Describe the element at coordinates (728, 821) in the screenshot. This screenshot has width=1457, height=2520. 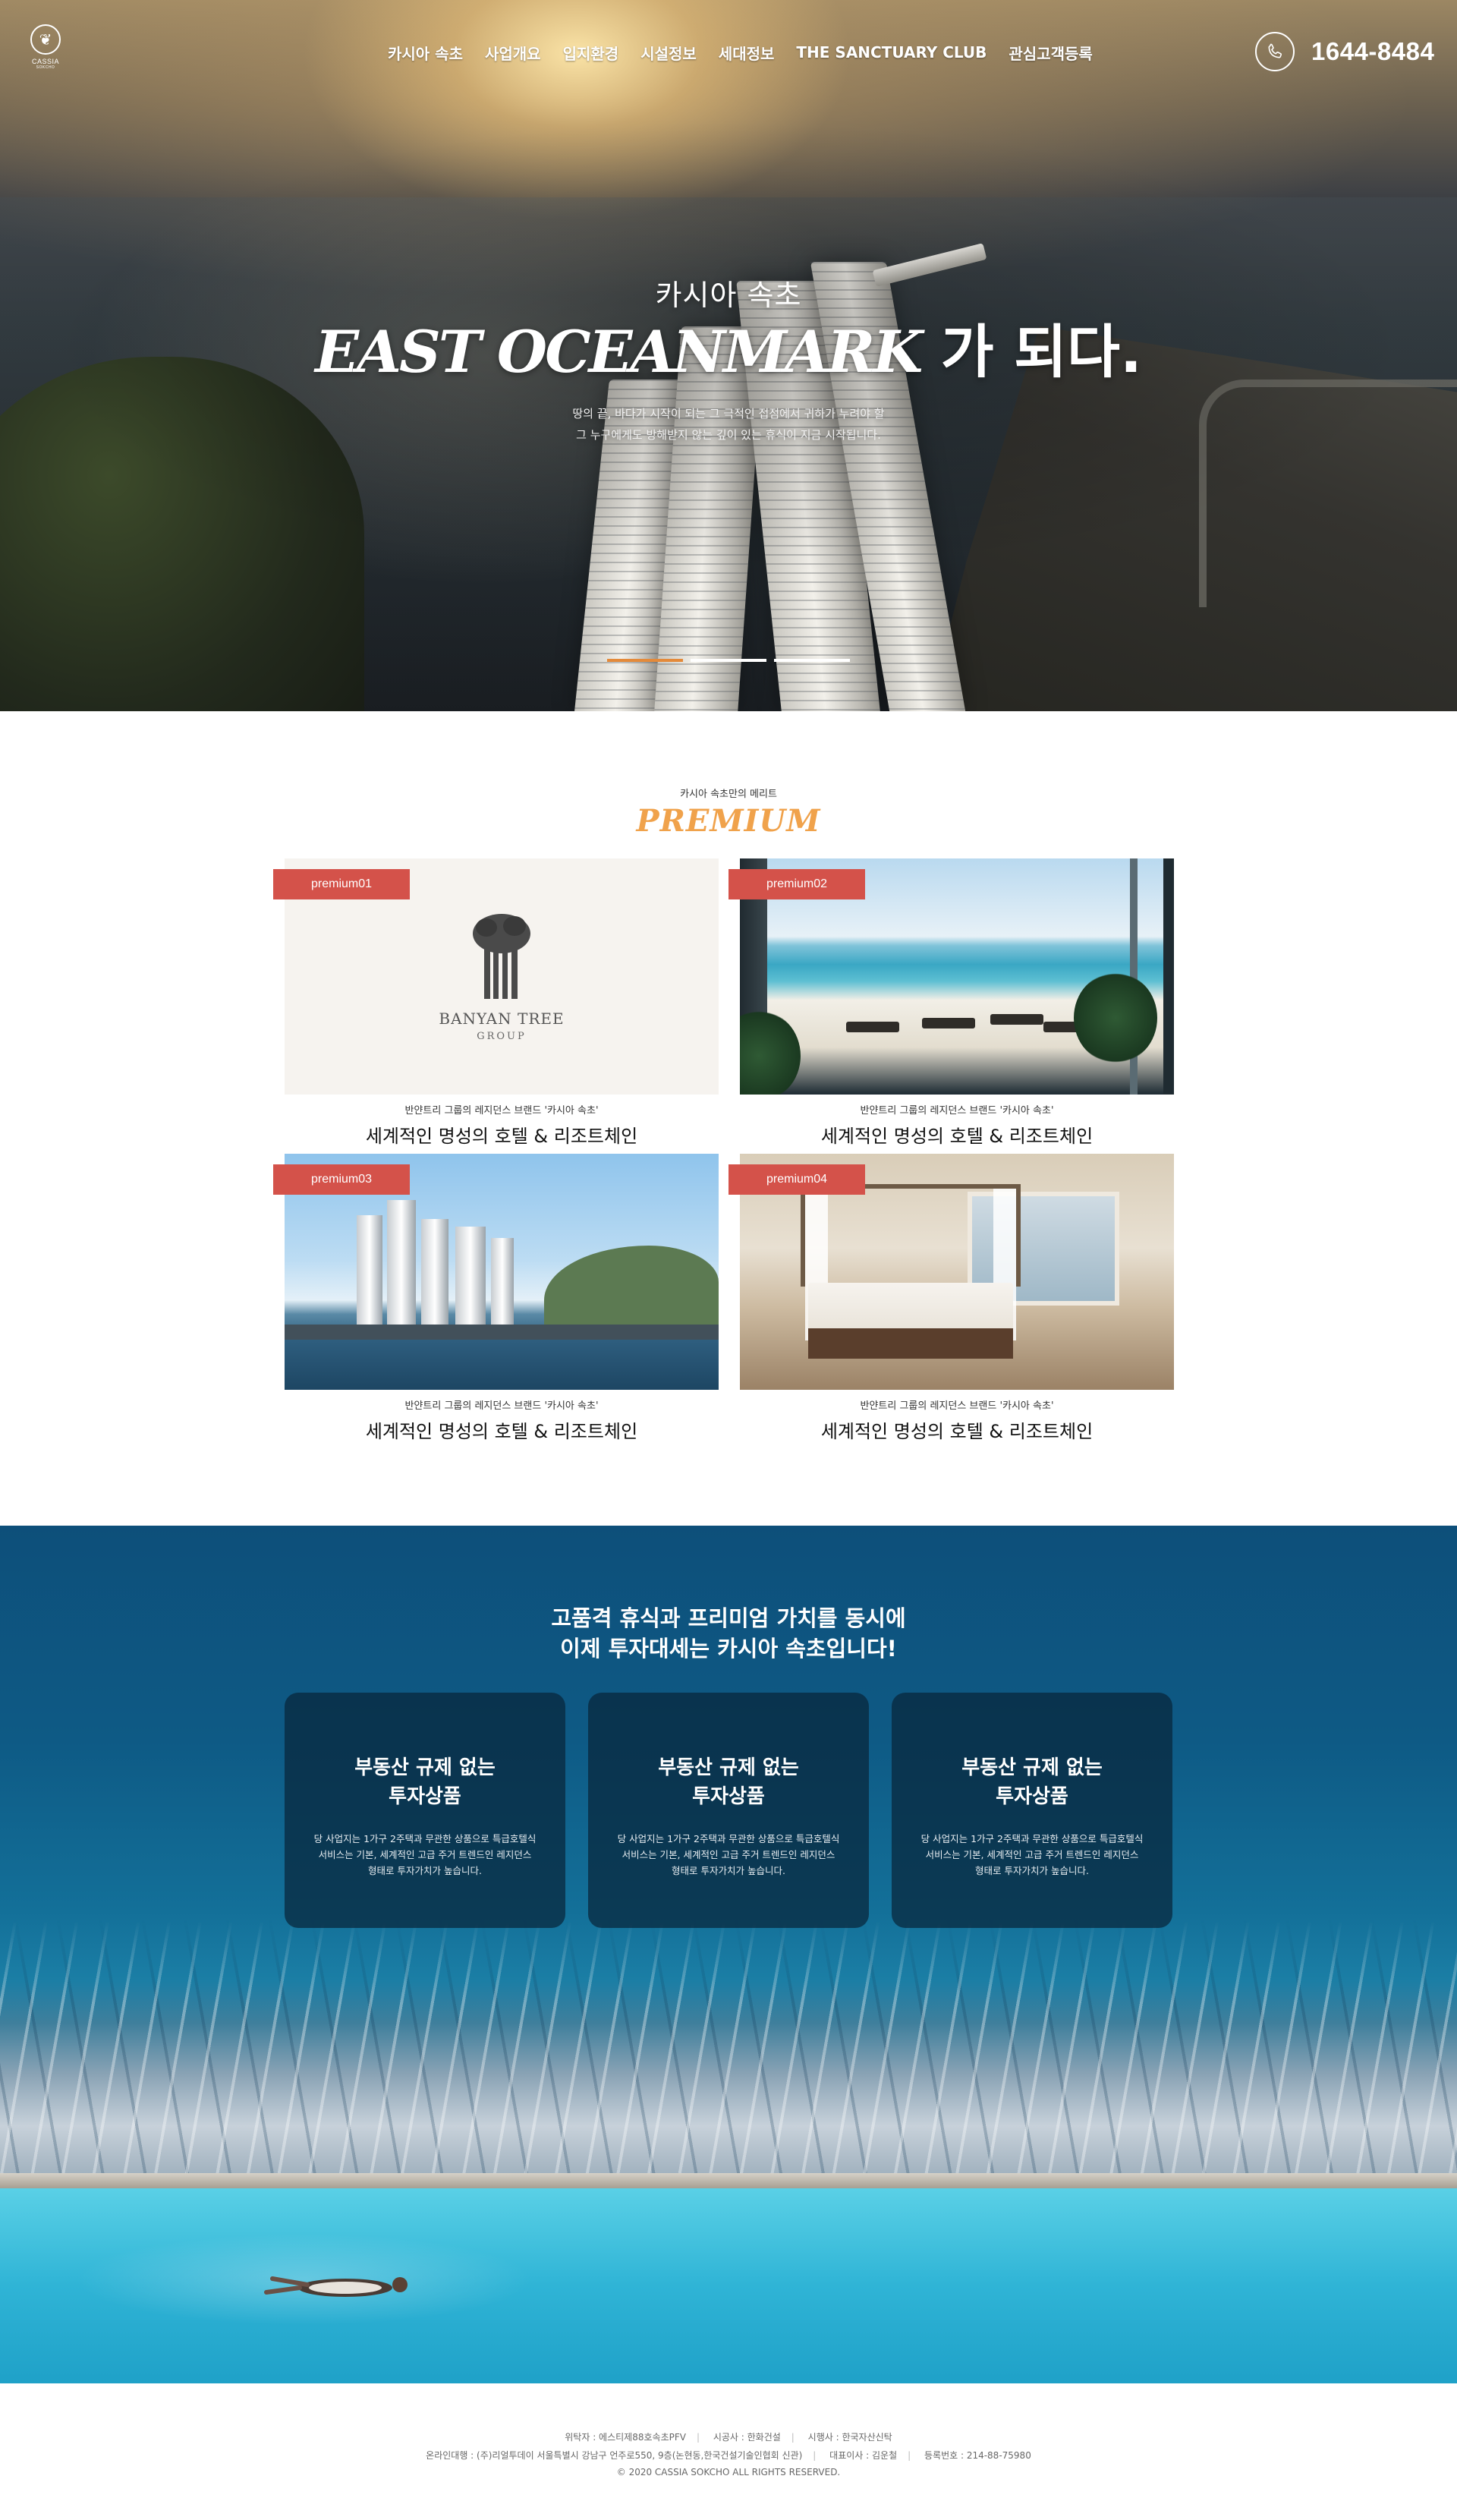
I see `premium-title: PREMIUM` at that location.